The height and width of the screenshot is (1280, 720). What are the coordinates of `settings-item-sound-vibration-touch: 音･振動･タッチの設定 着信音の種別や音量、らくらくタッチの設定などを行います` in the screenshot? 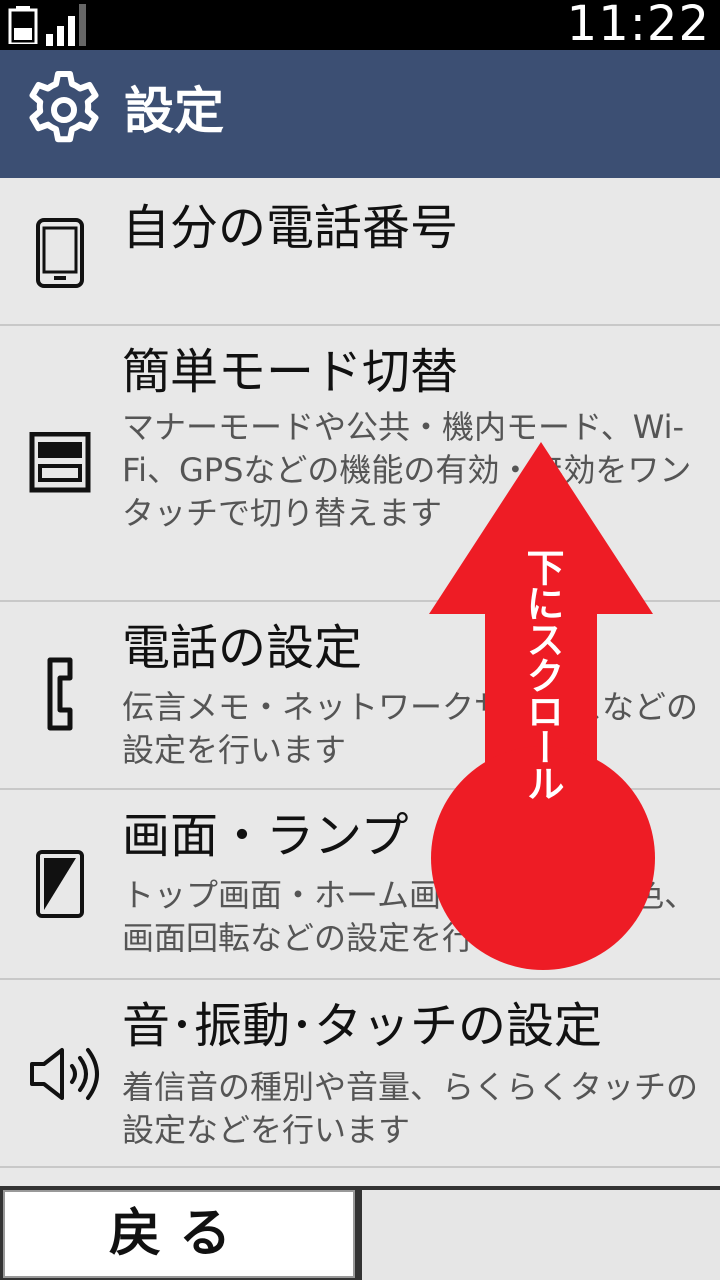 It's located at (360, 1074).